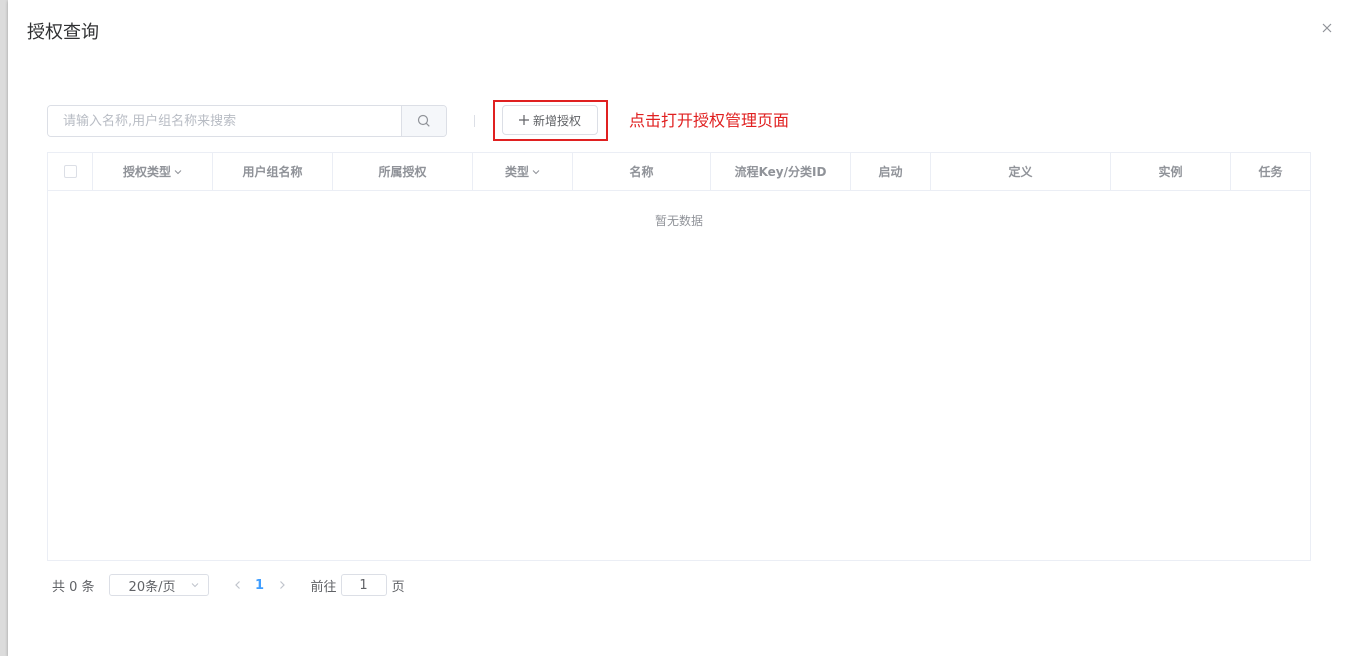 The width and height of the screenshot is (1353, 656). I want to click on search-input, so click(224, 121).